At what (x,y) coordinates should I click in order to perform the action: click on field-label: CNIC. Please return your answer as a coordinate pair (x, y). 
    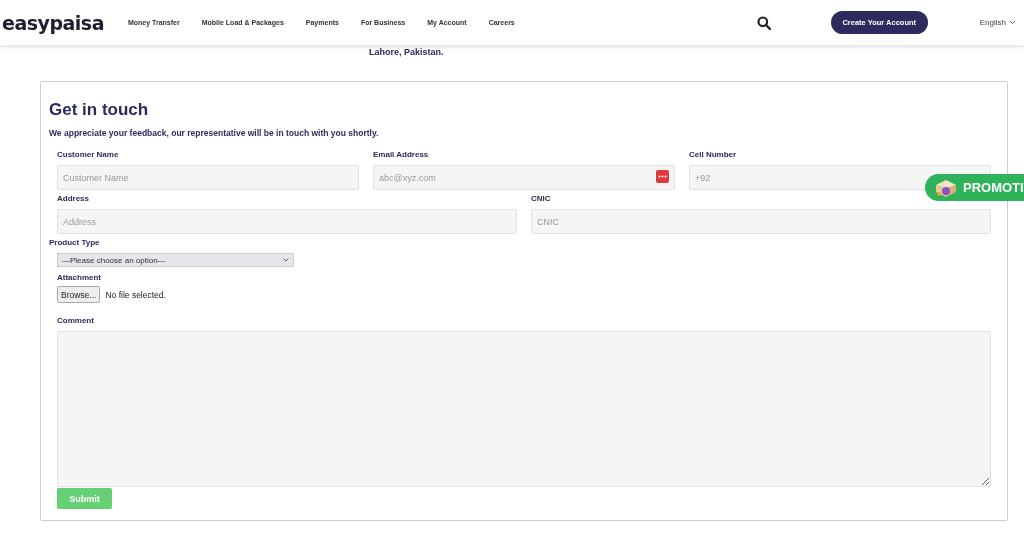
    Looking at the image, I should click on (541, 198).